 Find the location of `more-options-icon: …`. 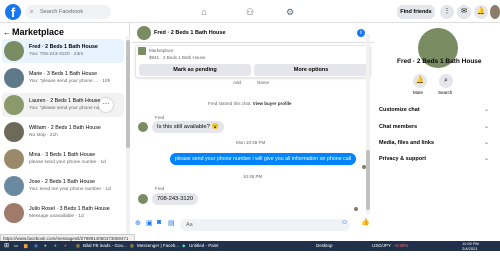

more-options-icon: … is located at coordinates (106, 105).